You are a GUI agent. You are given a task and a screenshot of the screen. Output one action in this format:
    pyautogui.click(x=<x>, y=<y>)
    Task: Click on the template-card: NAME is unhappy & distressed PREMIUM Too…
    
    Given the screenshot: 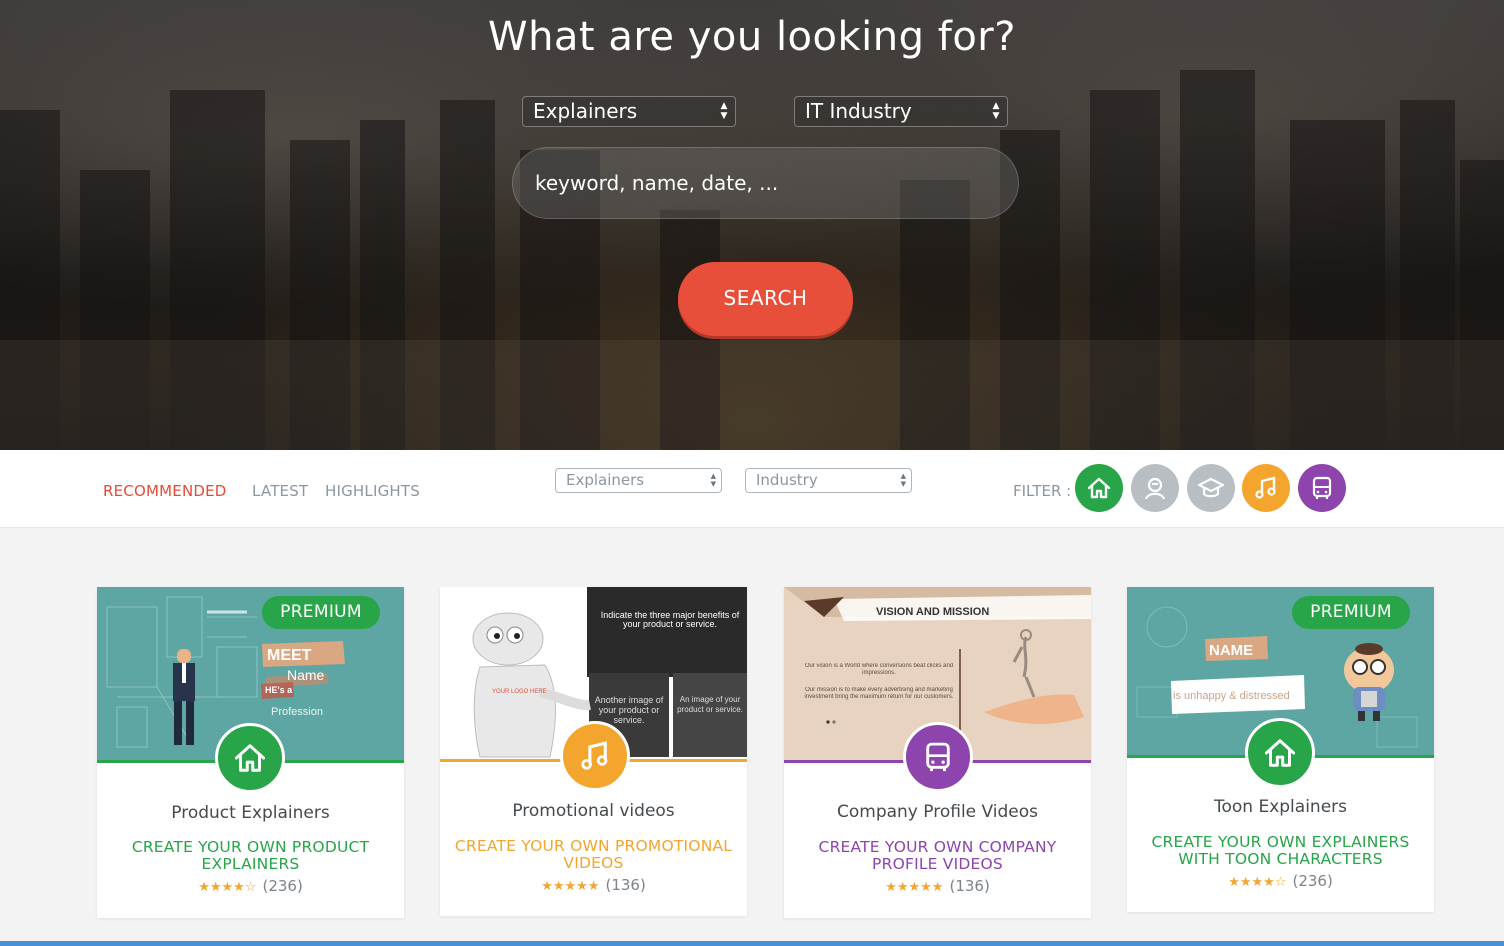 What is the action you would take?
    pyautogui.click(x=1280, y=749)
    